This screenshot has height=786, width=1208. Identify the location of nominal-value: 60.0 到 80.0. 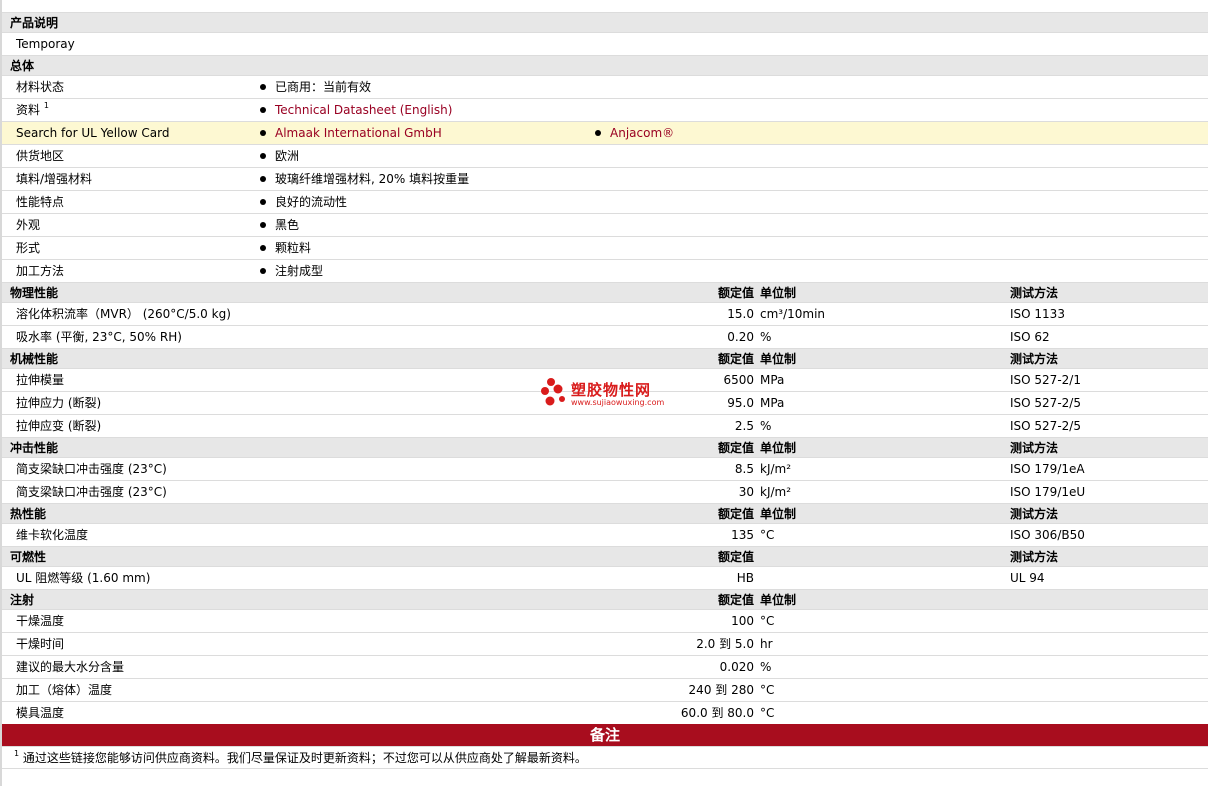
(717, 713).